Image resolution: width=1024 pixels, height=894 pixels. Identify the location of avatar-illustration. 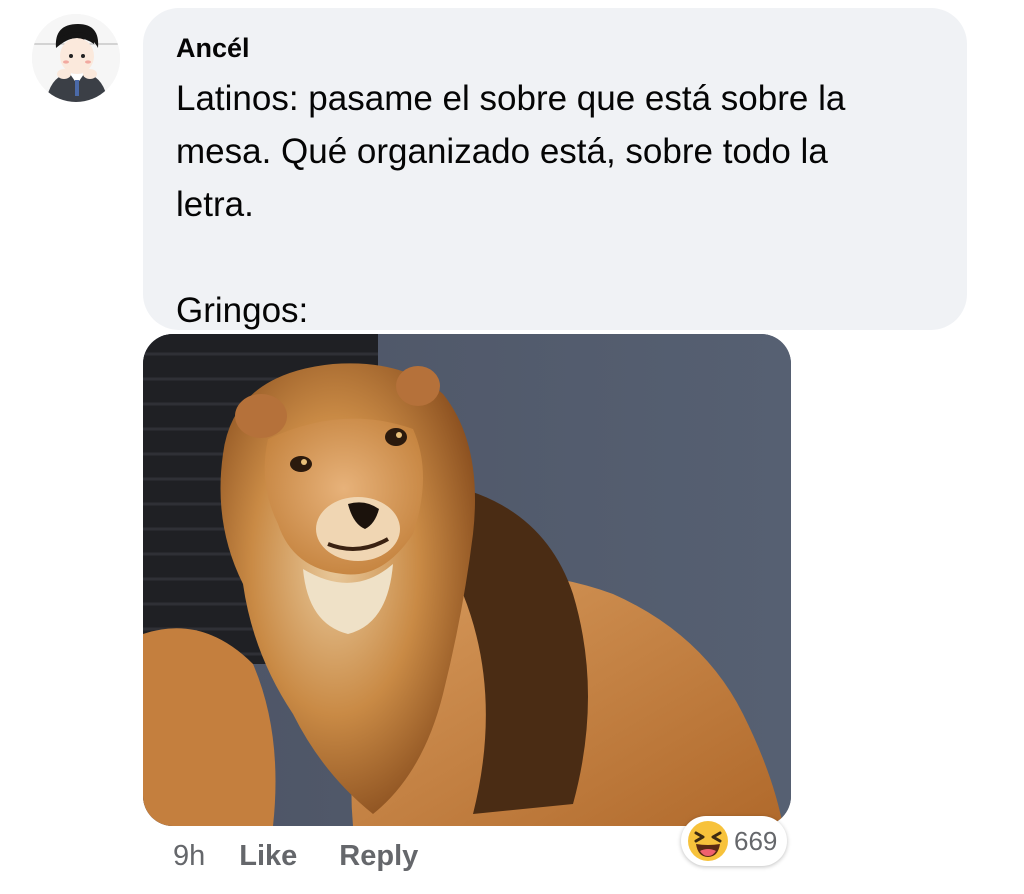
(76, 58).